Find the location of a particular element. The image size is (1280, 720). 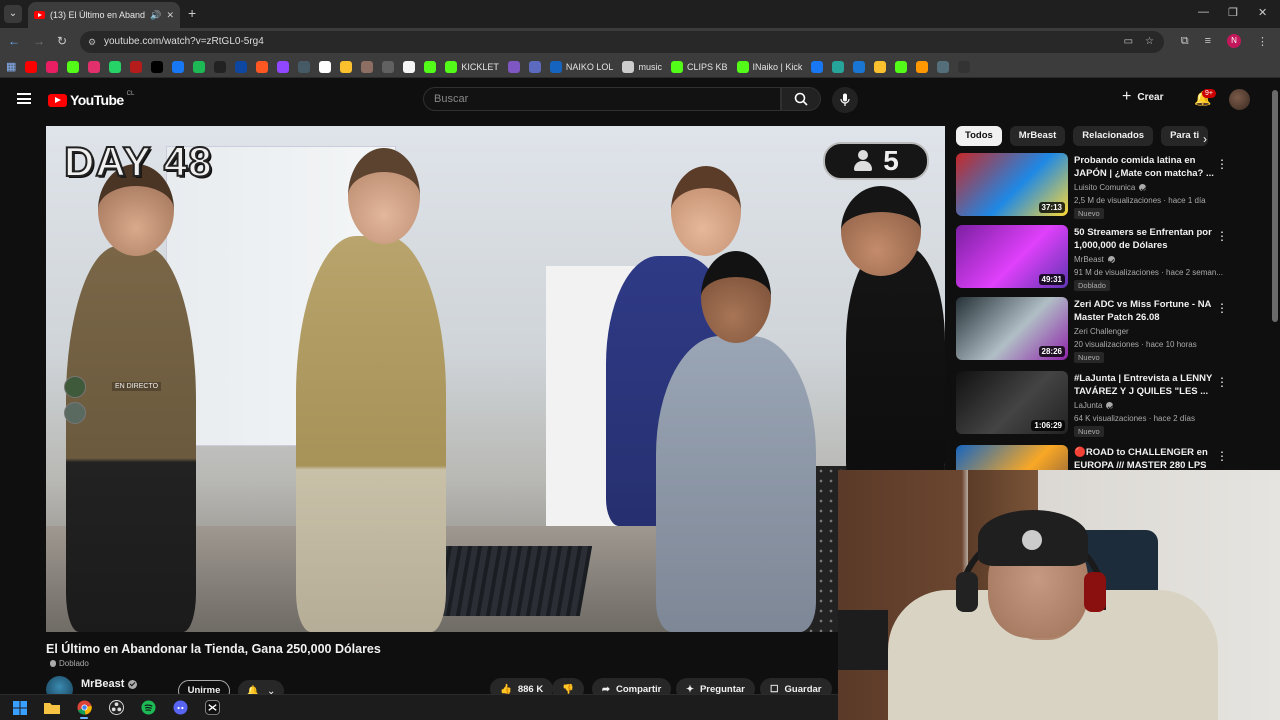

spotify-icon is located at coordinates (148, 708).